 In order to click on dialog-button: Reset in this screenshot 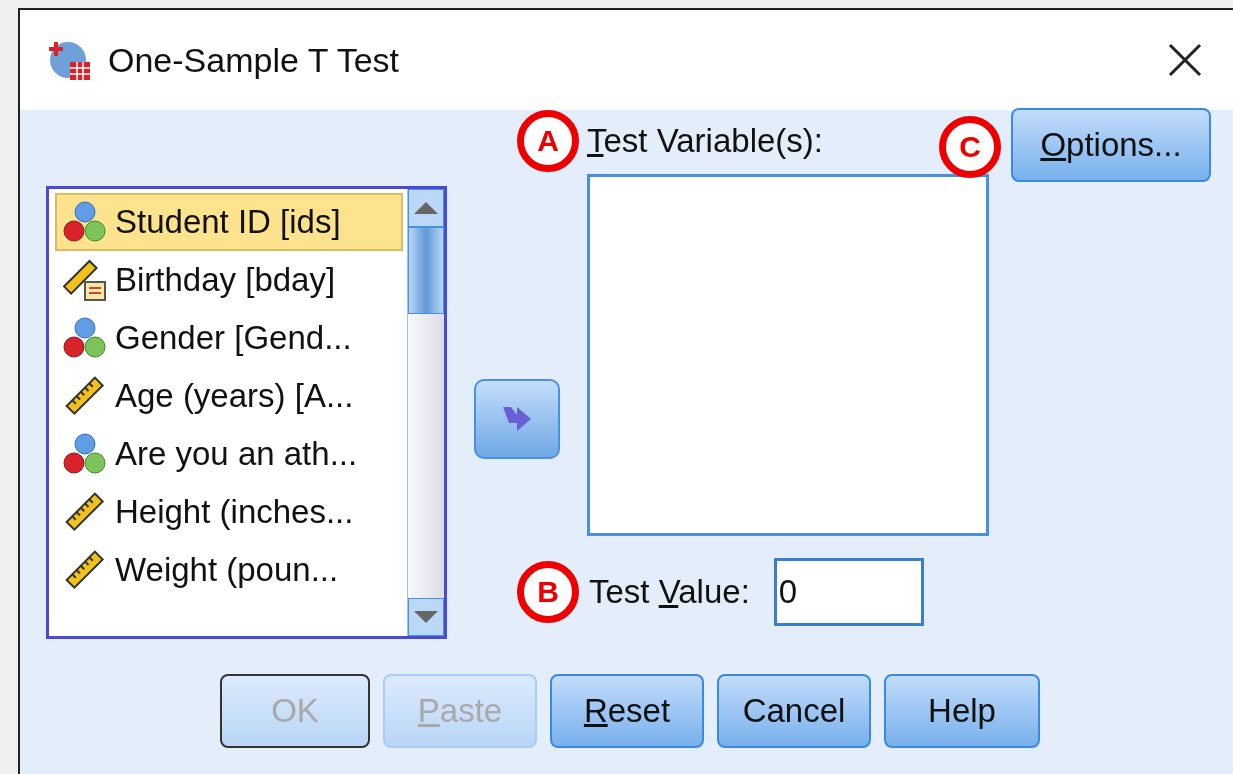, I will do `click(627, 711)`.